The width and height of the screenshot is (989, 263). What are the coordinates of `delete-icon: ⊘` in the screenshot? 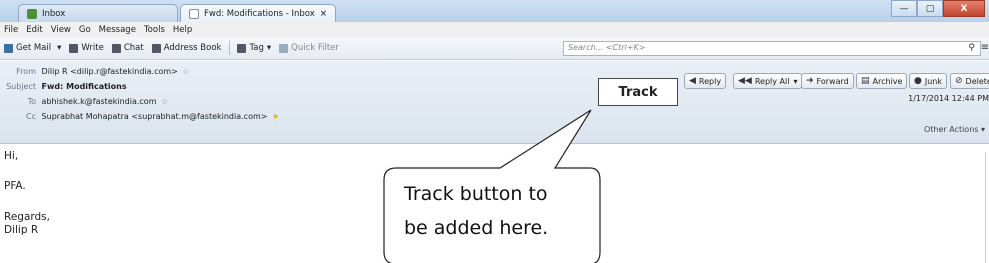 It's located at (959, 81).